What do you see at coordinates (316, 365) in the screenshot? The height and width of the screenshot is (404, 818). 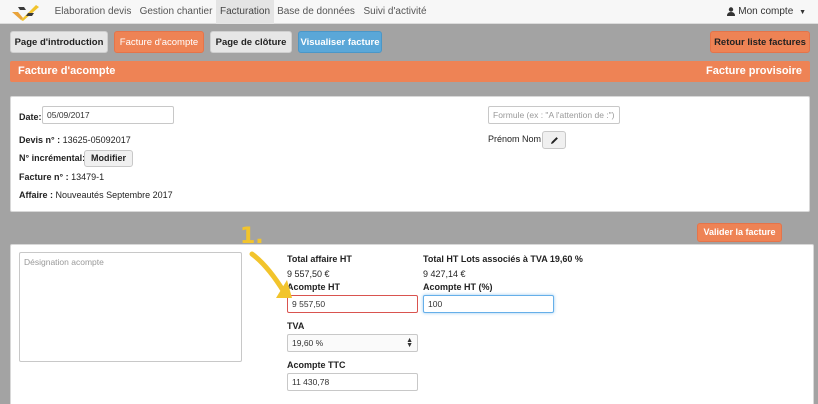 I see `acompte-ttc-label: Acompte TTC` at bounding box center [316, 365].